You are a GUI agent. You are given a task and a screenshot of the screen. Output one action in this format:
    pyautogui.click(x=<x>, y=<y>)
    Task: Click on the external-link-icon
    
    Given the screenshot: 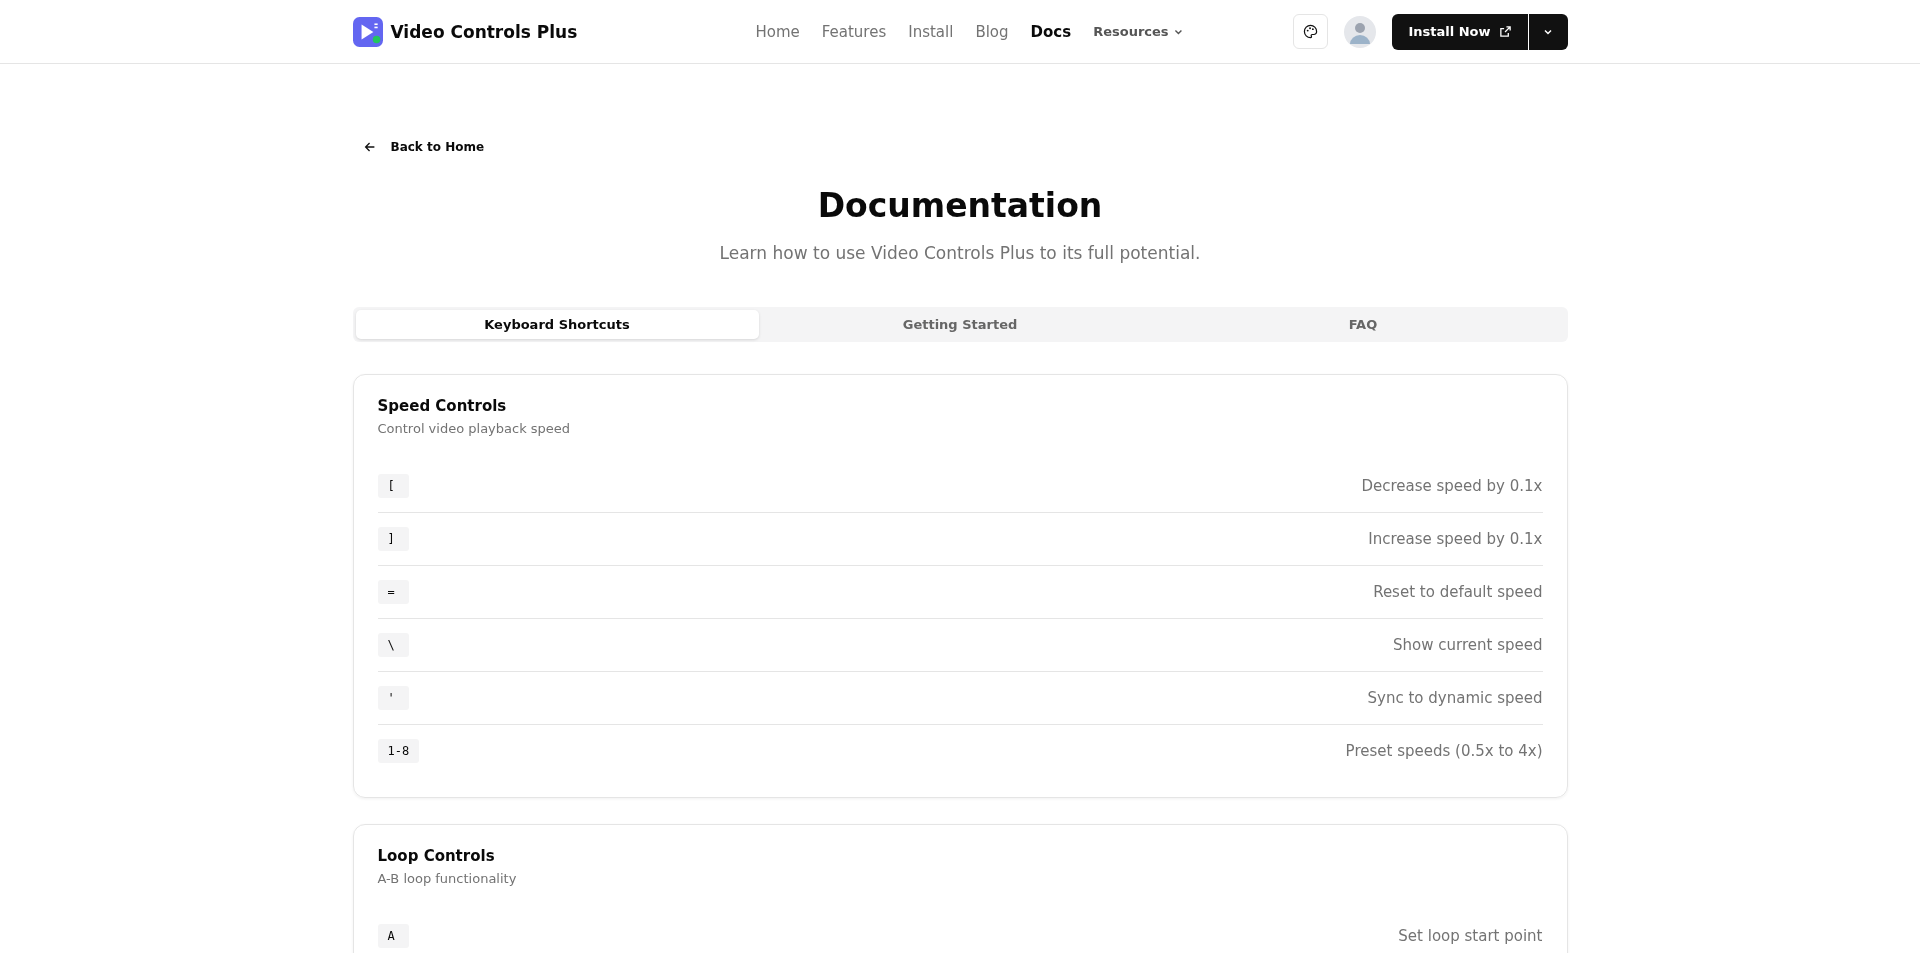 What is the action you would take?
    pyautogui.click(x=1505, y=31)
    